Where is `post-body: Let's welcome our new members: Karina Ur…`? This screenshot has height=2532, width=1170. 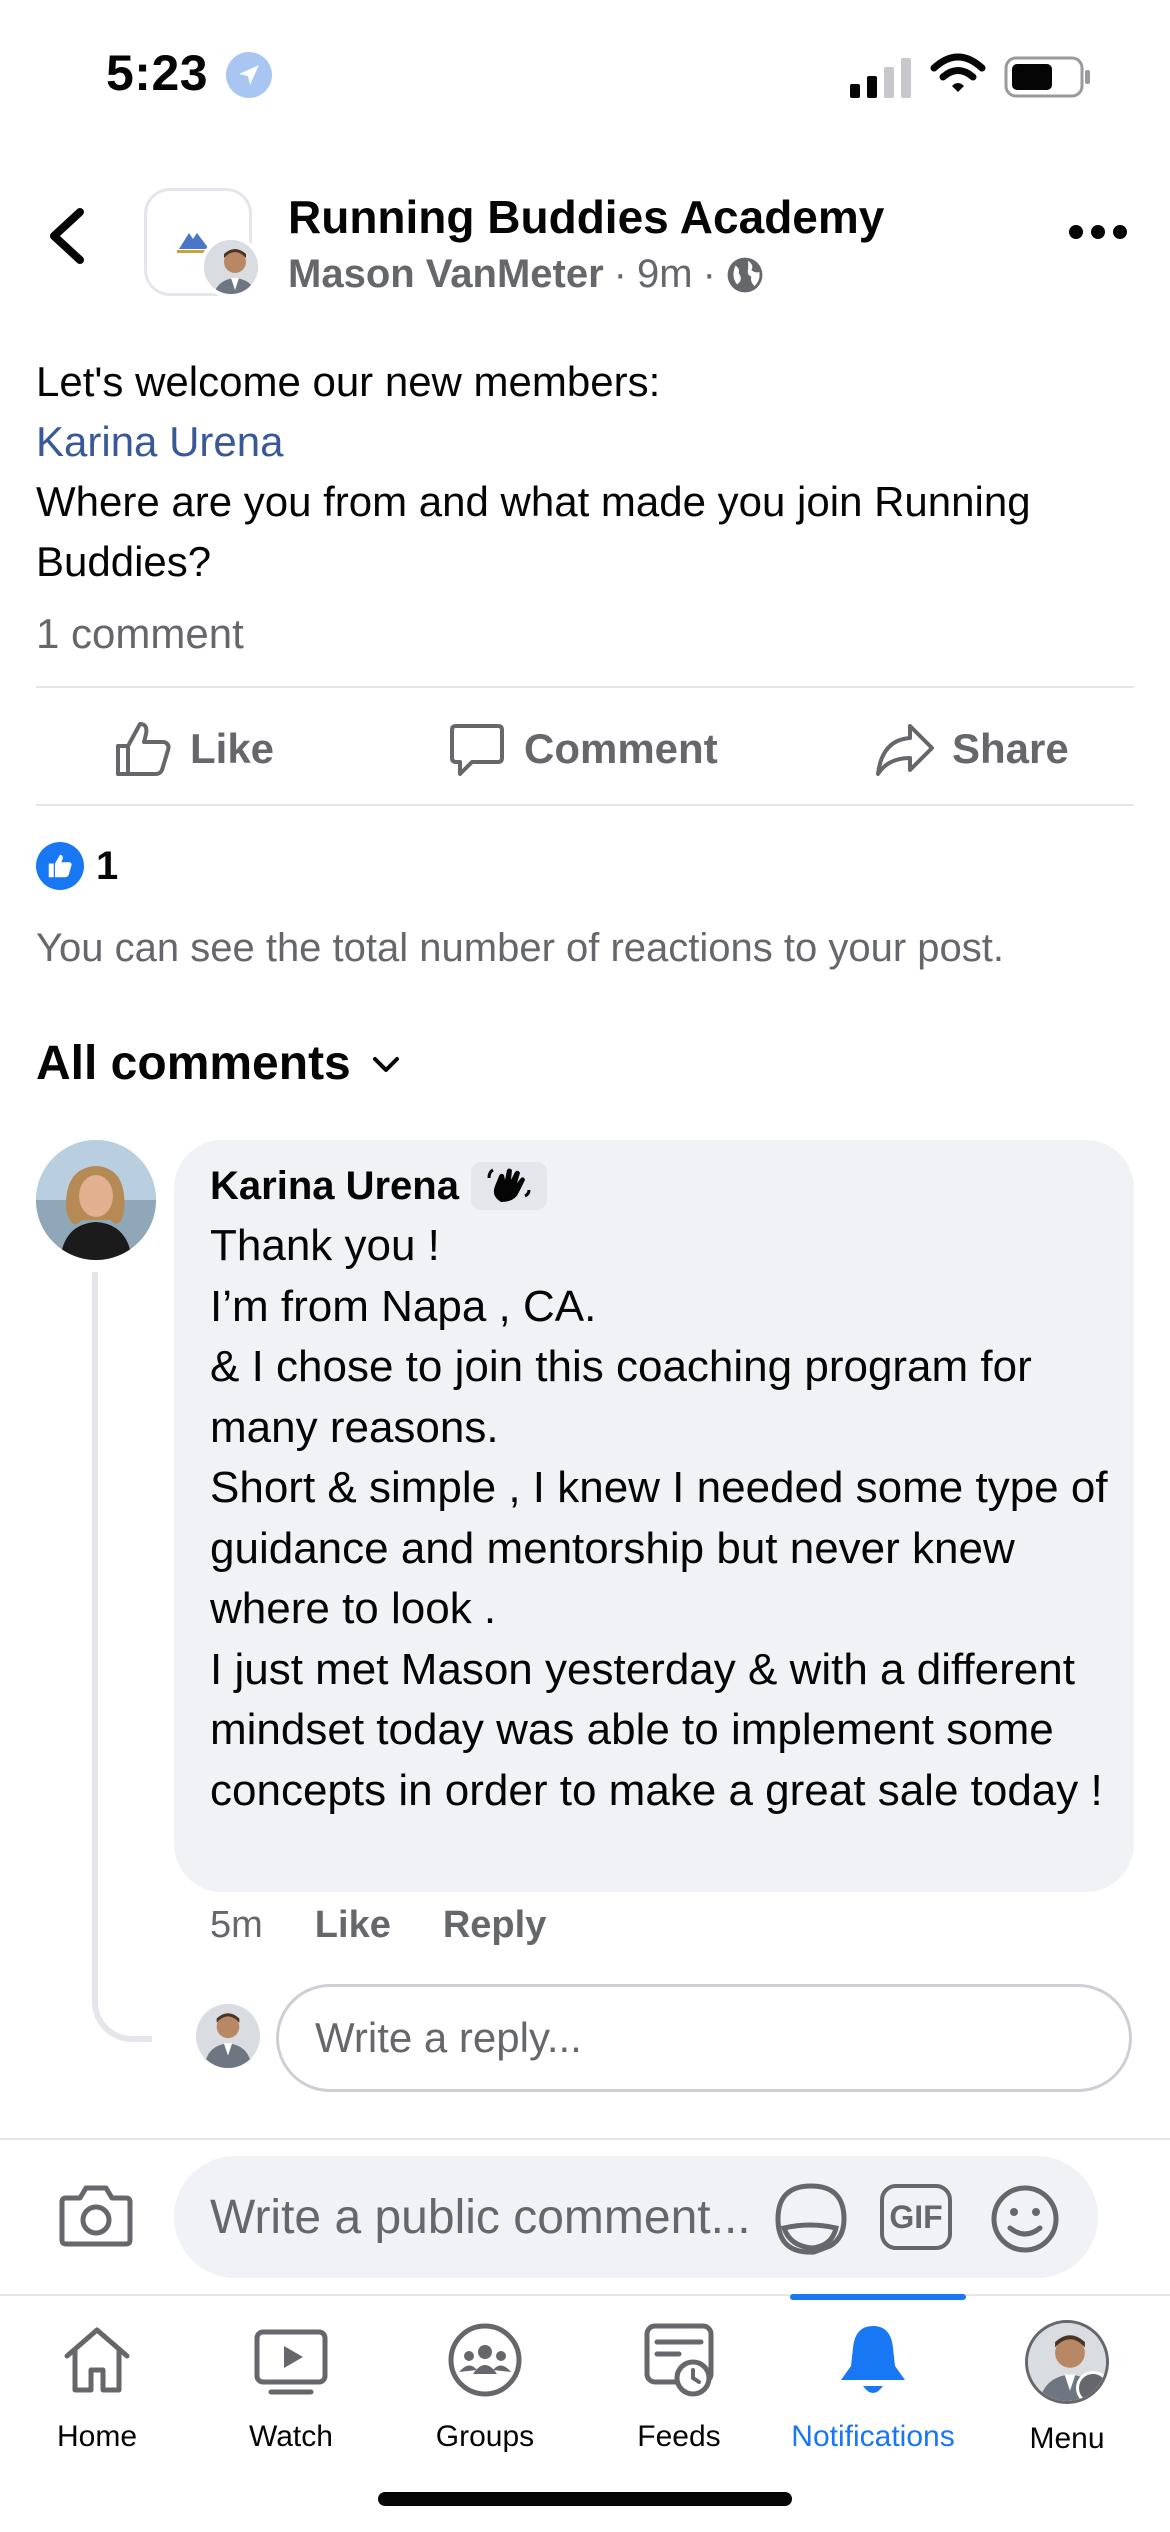
post-body: Let's welcome our new members: Karina Ur… is located at coordinates (586, 472).